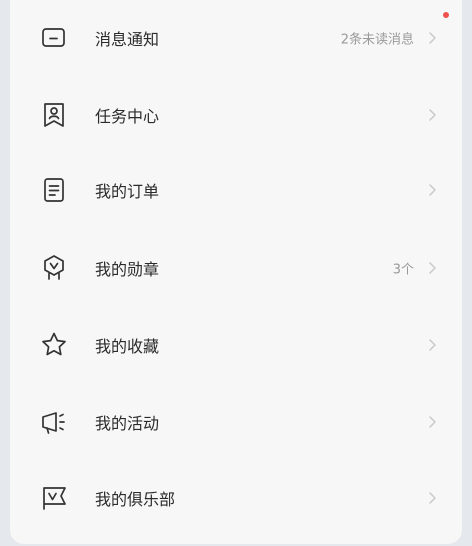  I want to click on menu-item-my-favorites: 我的收藏, so click(236, 345).